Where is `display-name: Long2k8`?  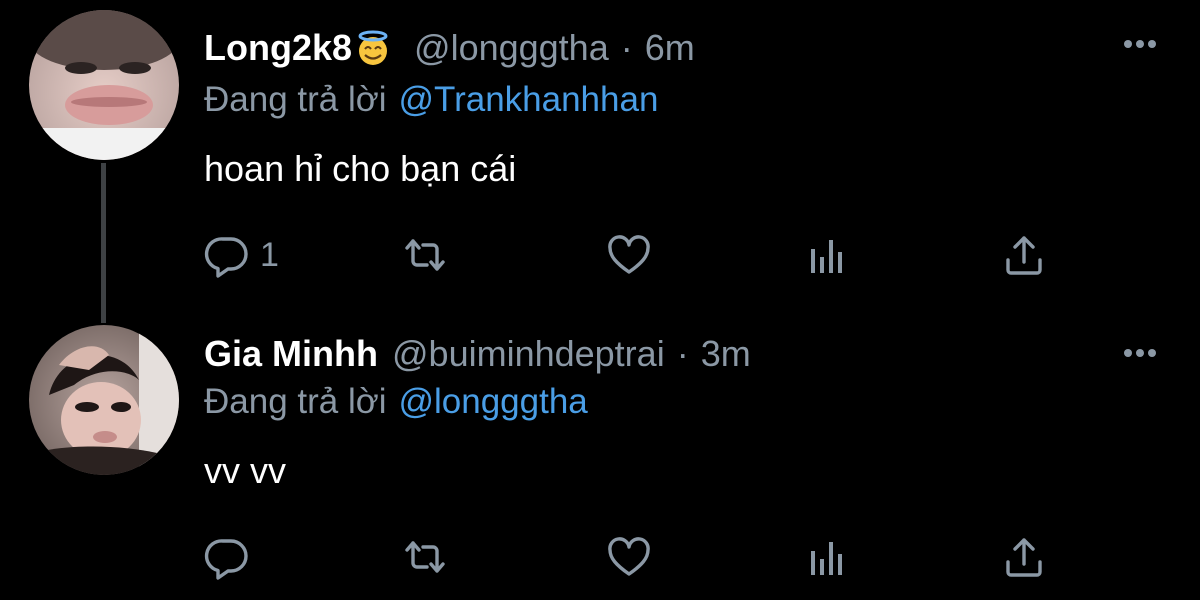 display-name: Long2k8 is located at coordinates (278, 48).